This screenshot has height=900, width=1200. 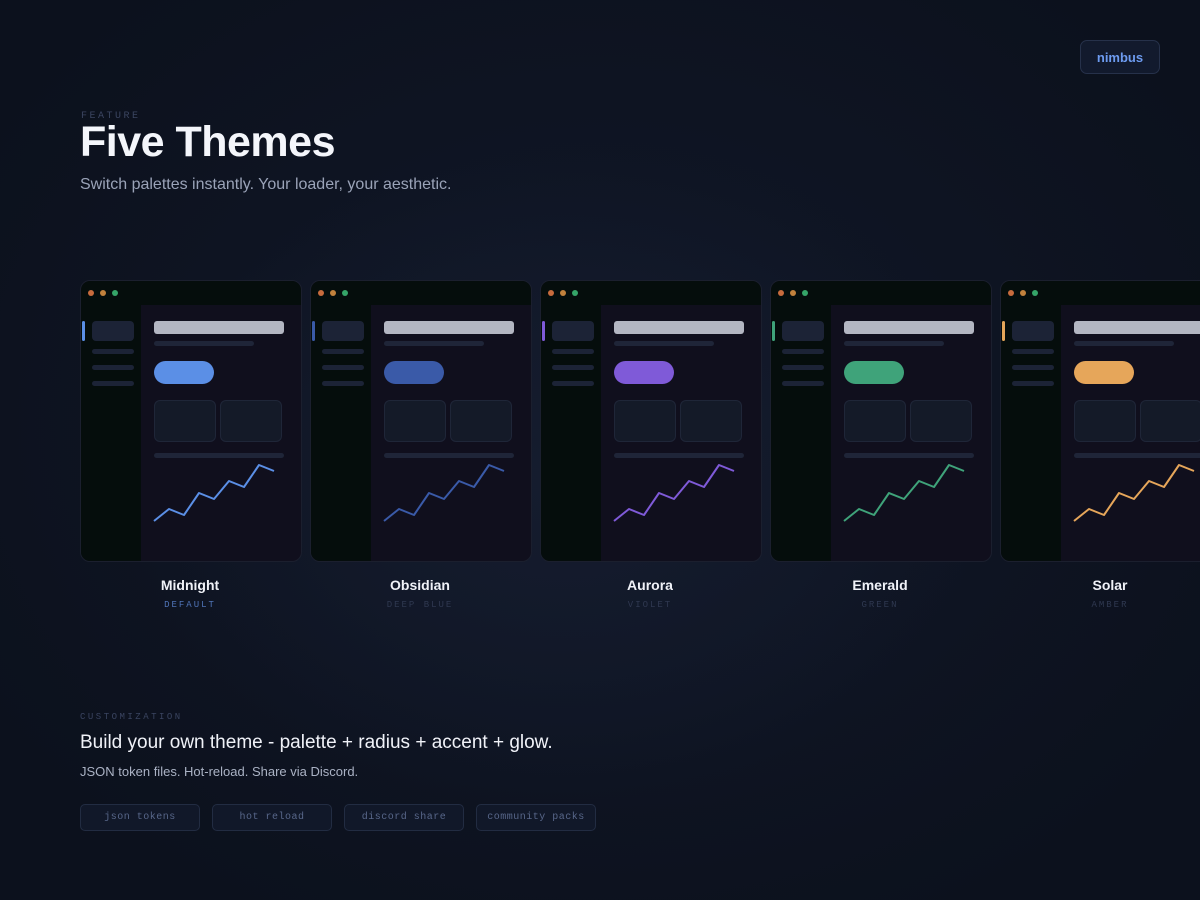 What do you see at coordinates (131, 717) in the screenshot?
I see `customization-eyebrow: CUSTOMIZATION` at bounding box center [131, 717].